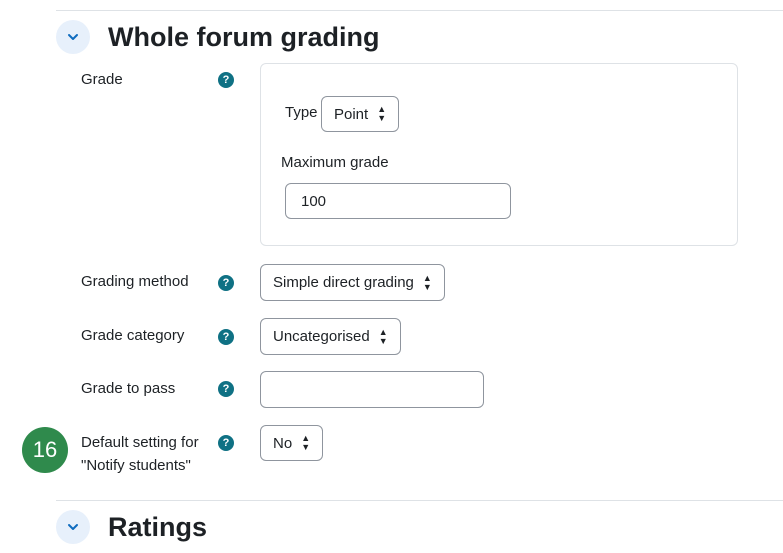 The height and width of the screenshot is (553, 783). I want to click on grading-method-label: Grading method, so click(135, 281).